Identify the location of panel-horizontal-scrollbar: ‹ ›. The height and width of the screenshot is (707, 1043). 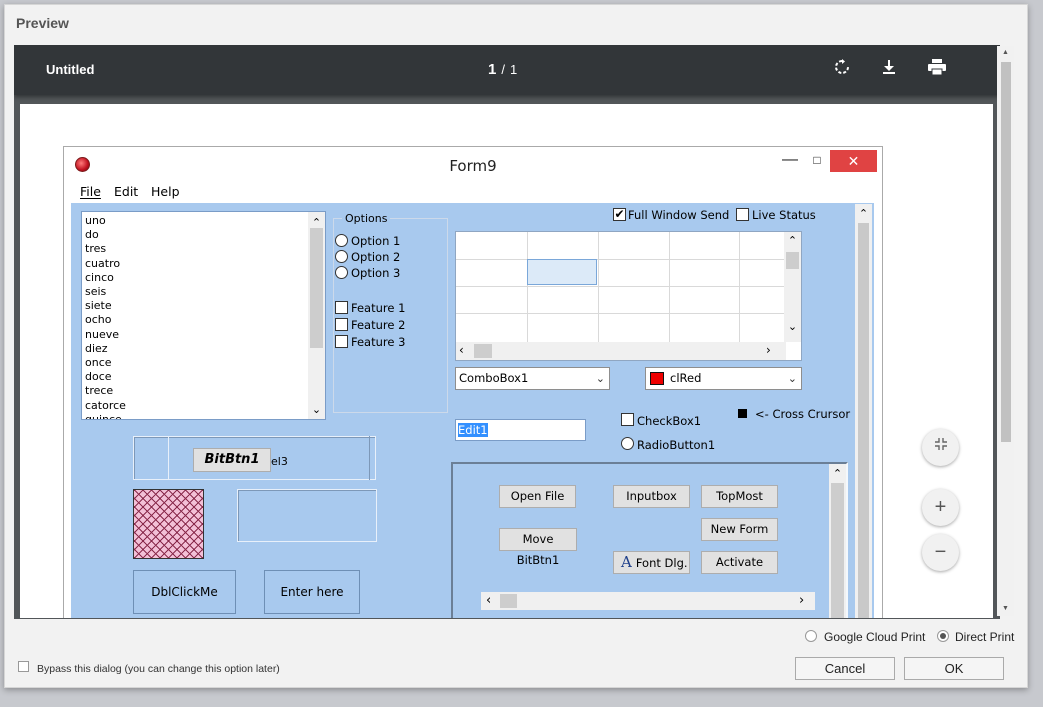
(648, 601).